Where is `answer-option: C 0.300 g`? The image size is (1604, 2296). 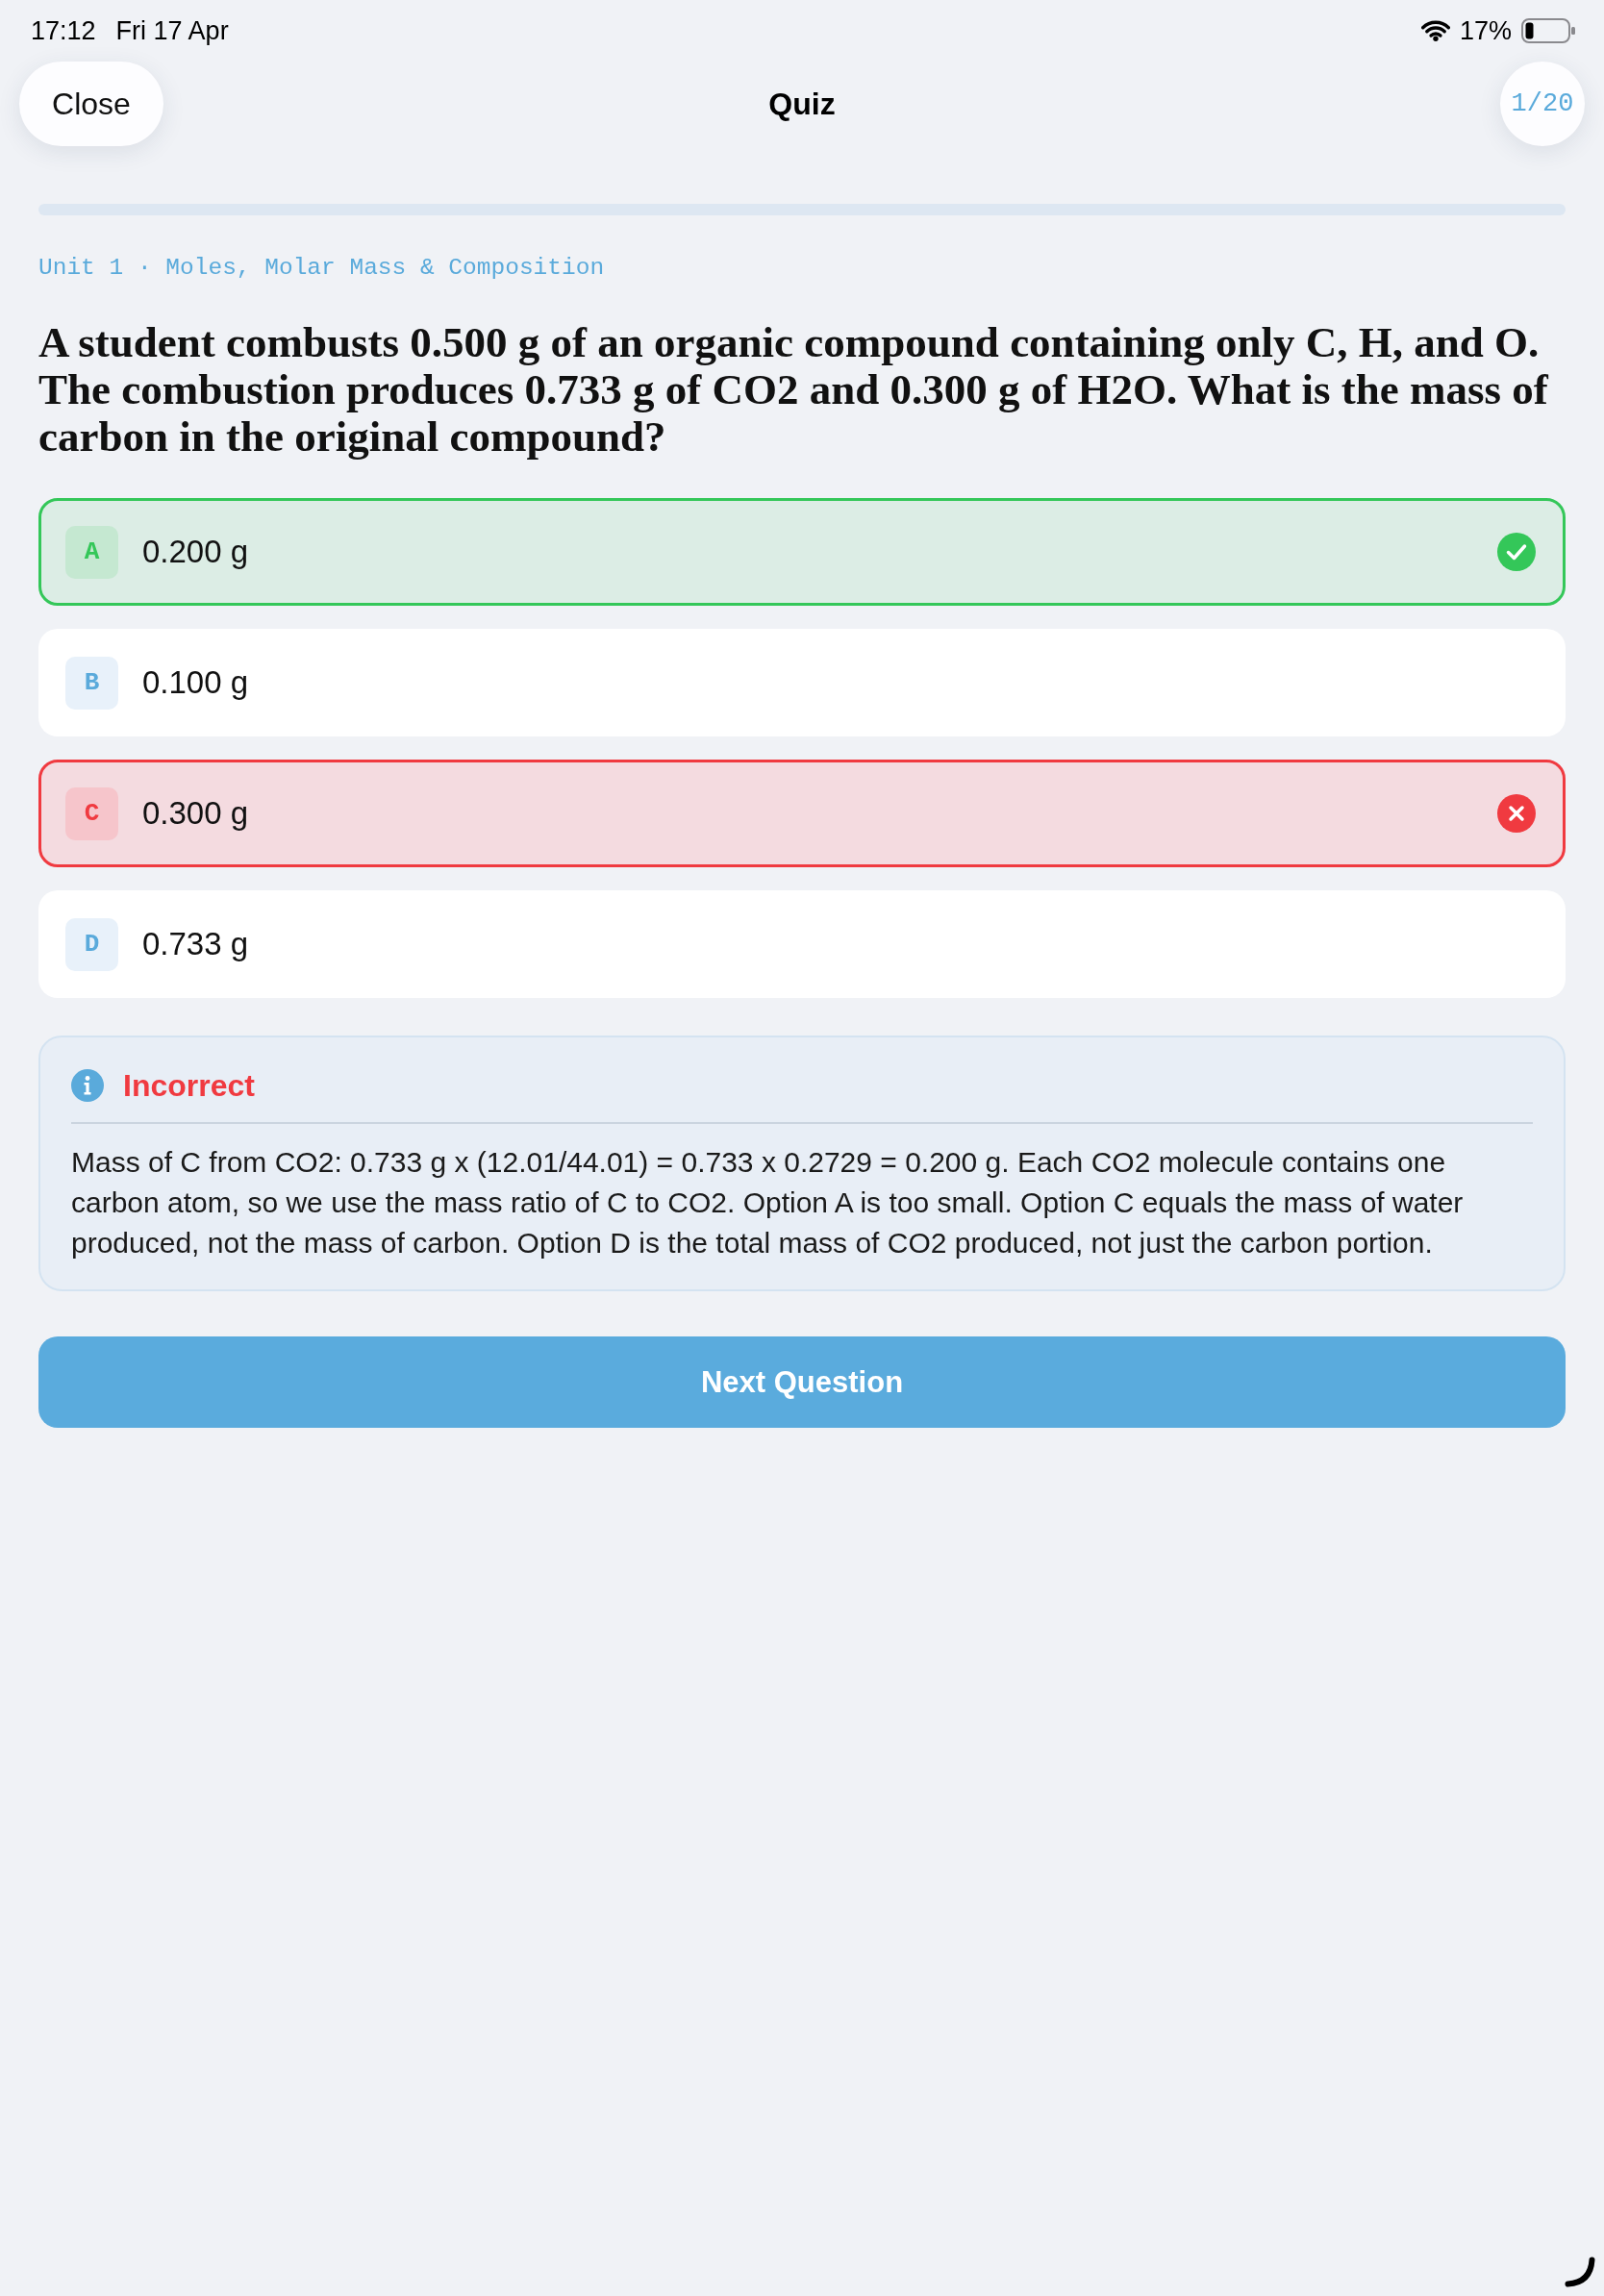
answer-option: C 0.300 g is located at coordinates (802, 813).